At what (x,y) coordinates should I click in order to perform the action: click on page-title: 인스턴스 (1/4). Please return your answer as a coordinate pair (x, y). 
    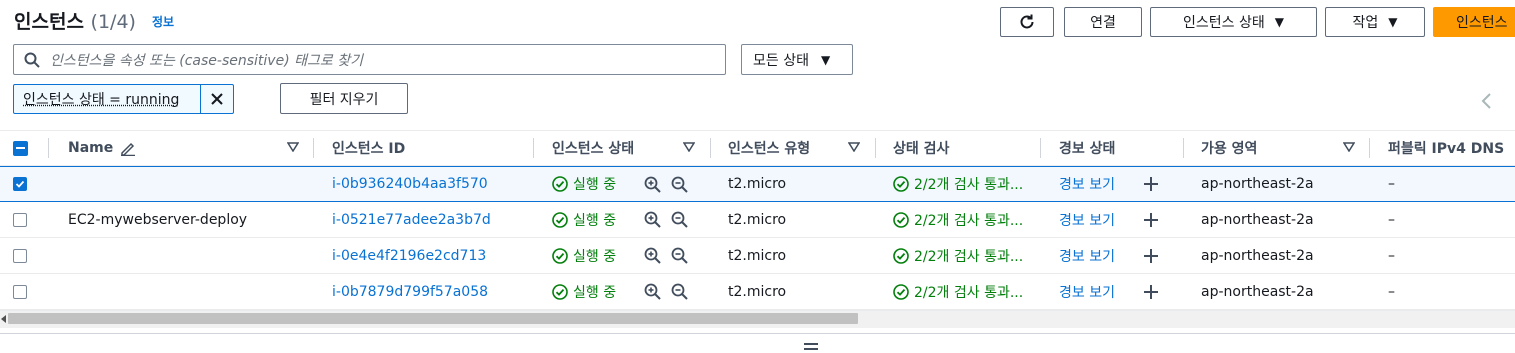
    Looking at the image, I should click on (75, 20).